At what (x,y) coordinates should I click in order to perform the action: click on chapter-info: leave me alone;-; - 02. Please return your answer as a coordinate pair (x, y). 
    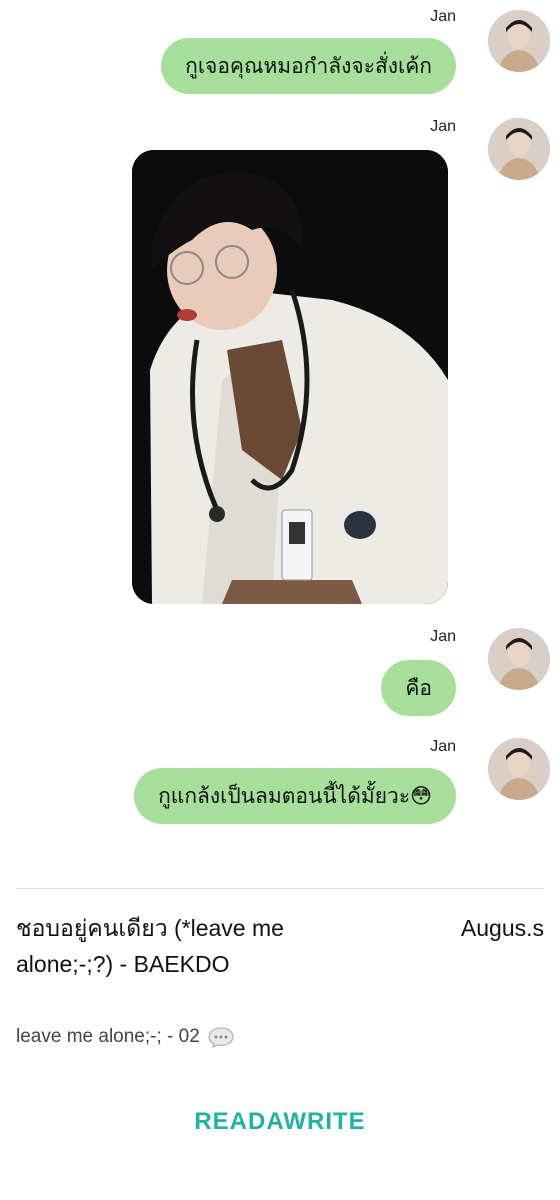
    Looking at the image, I should click on (125, 1037).